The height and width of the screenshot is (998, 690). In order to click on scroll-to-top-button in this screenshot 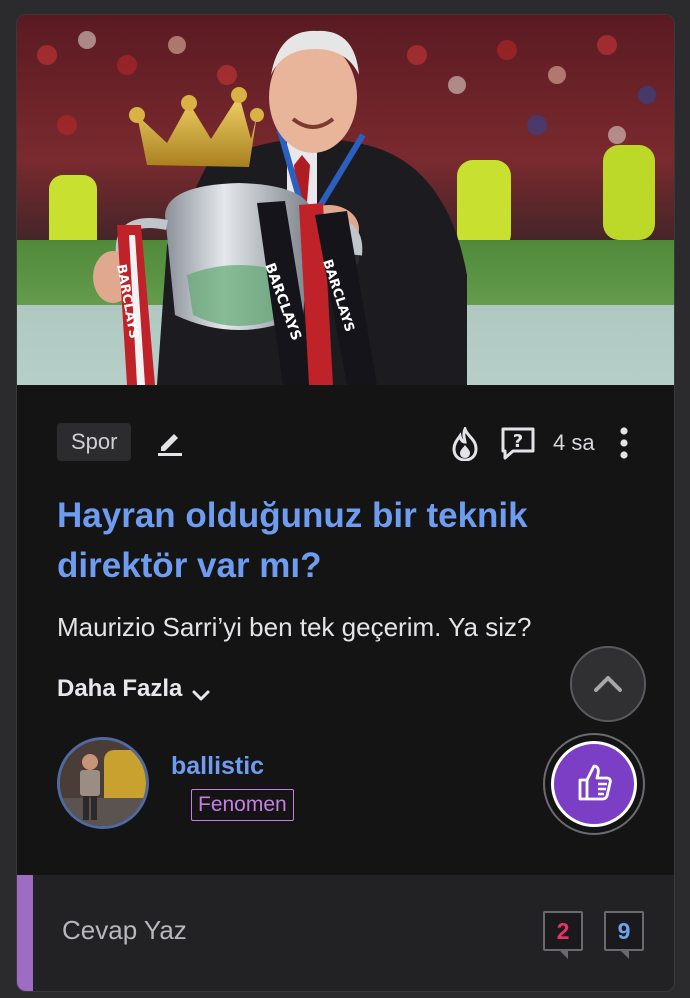, I will do `click(608, 684)`.